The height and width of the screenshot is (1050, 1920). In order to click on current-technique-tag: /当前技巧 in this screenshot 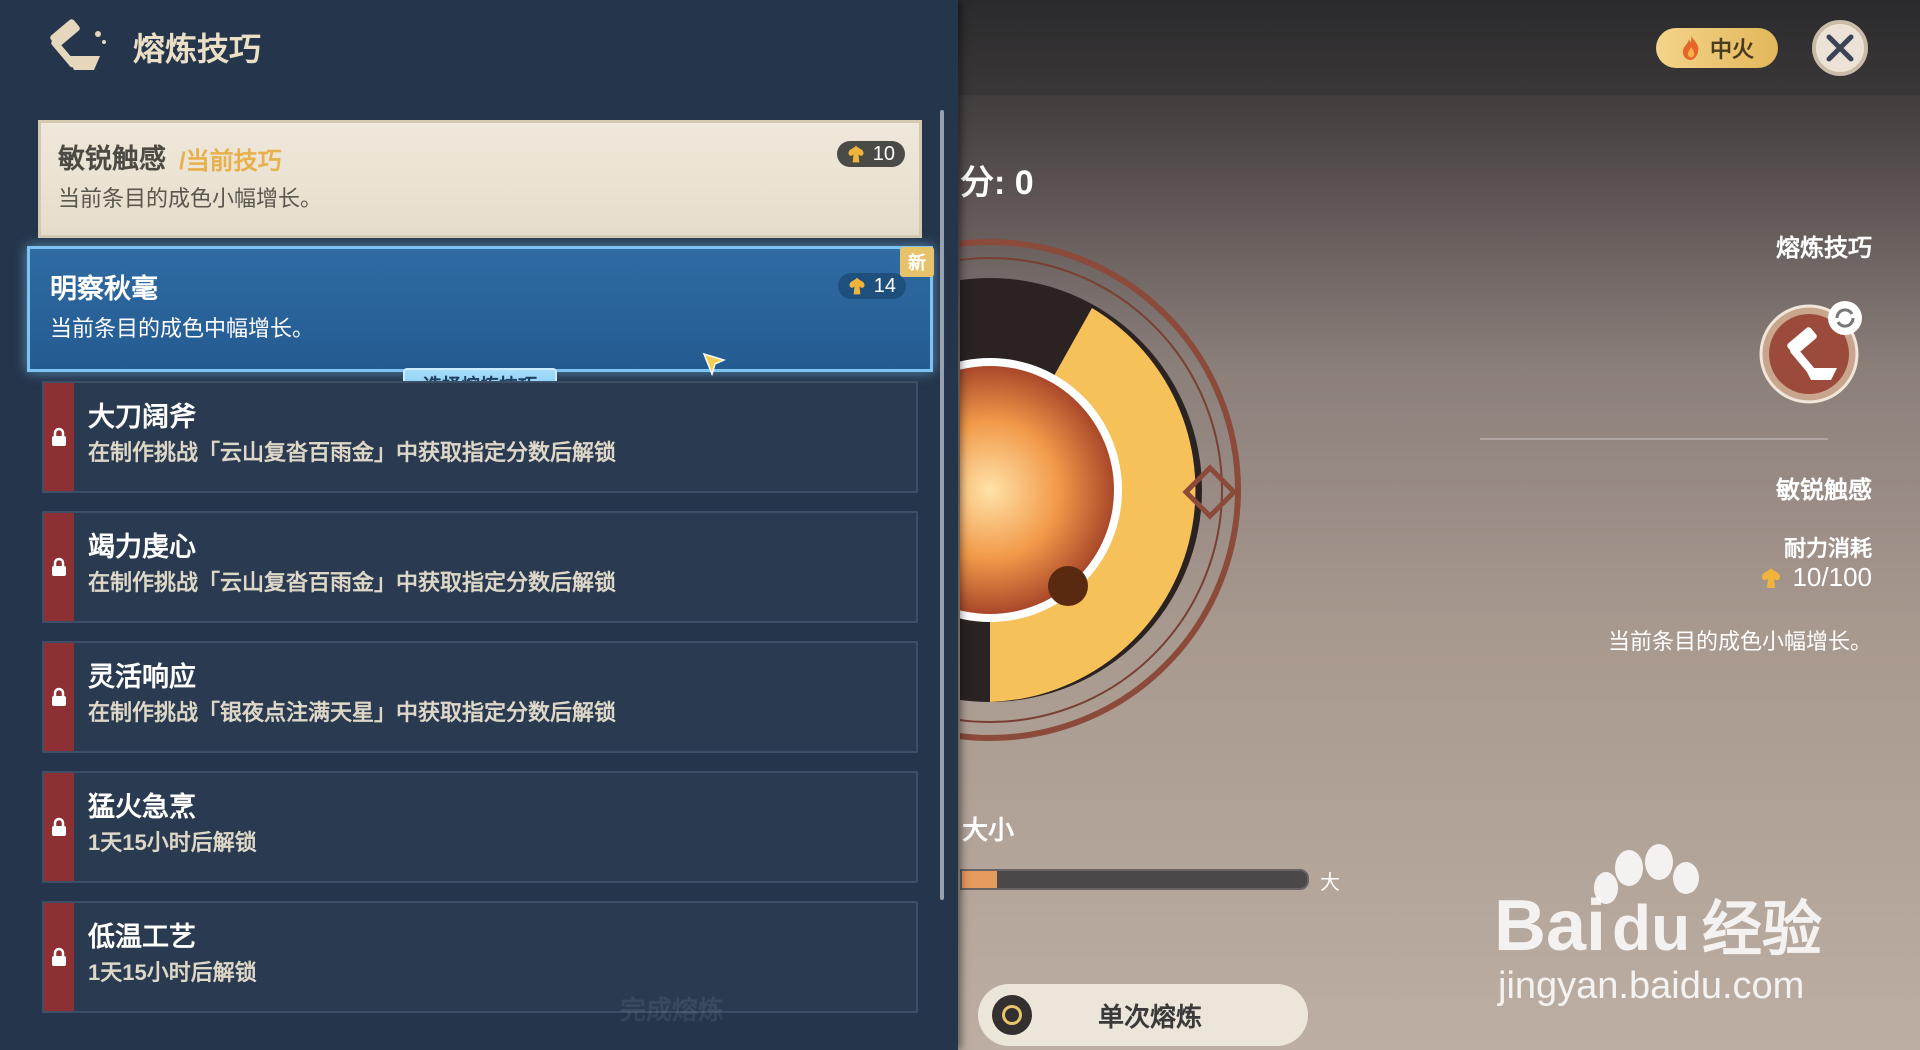, I will do `click(230, 161)`.